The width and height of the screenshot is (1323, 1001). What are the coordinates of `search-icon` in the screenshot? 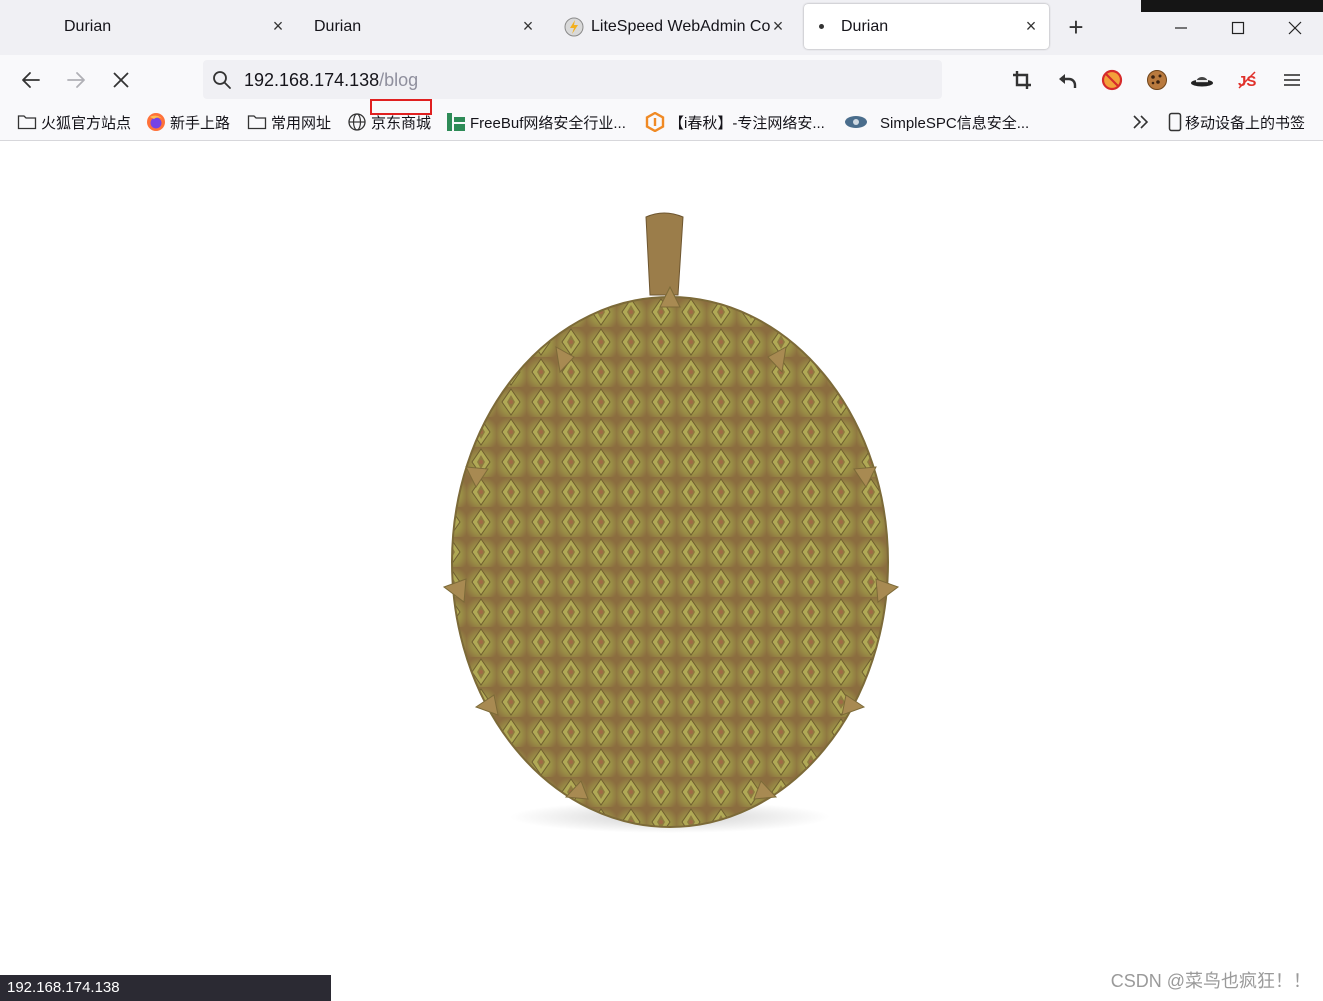 It's located at (222, 80).